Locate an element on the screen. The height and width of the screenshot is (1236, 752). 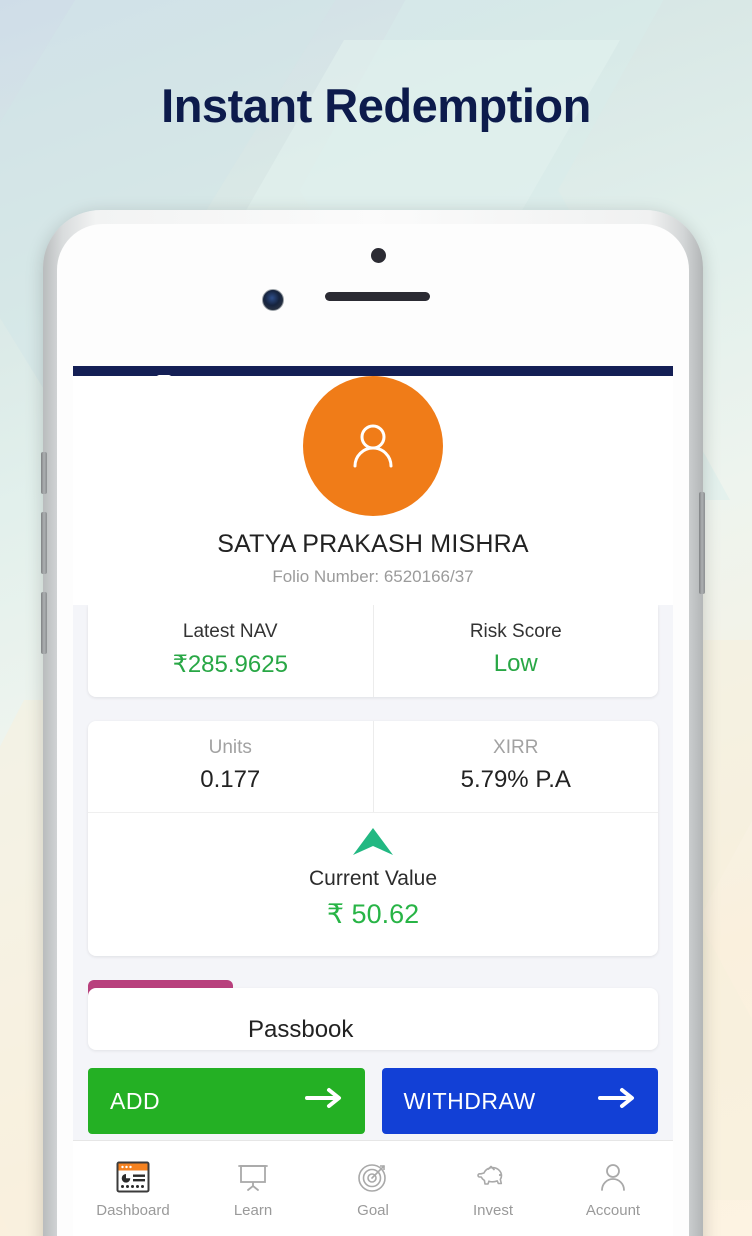
current-value-label: Current Value is located at coordinates (372, 878).